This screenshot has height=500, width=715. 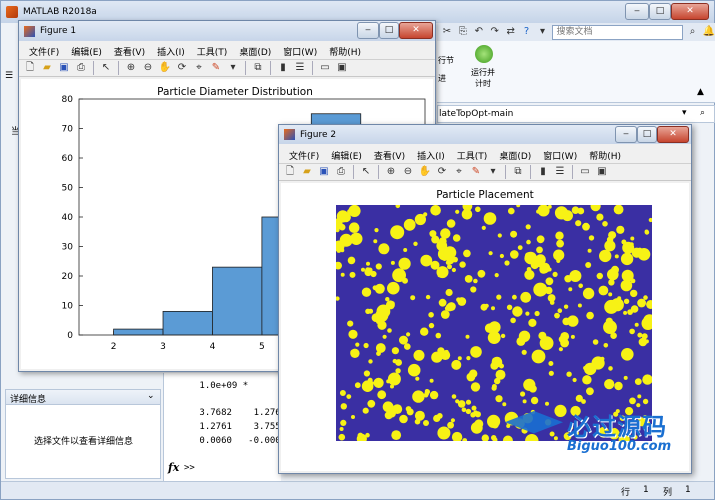 I want to click on dropdown-icon: ▾, so click(x=543, y=32).